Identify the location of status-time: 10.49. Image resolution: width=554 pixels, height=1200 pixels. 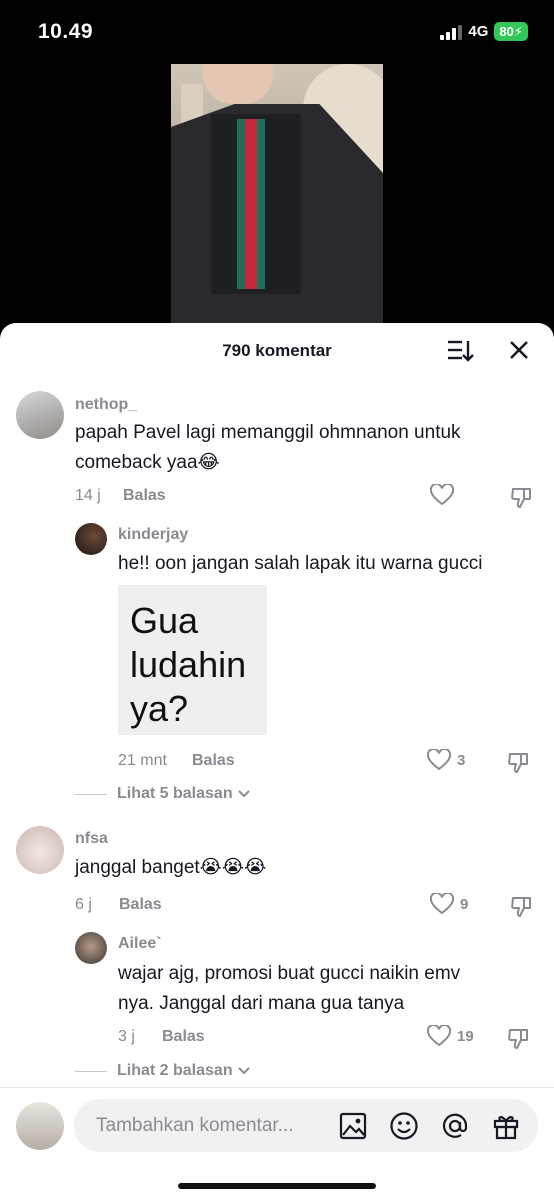
(66, 31).